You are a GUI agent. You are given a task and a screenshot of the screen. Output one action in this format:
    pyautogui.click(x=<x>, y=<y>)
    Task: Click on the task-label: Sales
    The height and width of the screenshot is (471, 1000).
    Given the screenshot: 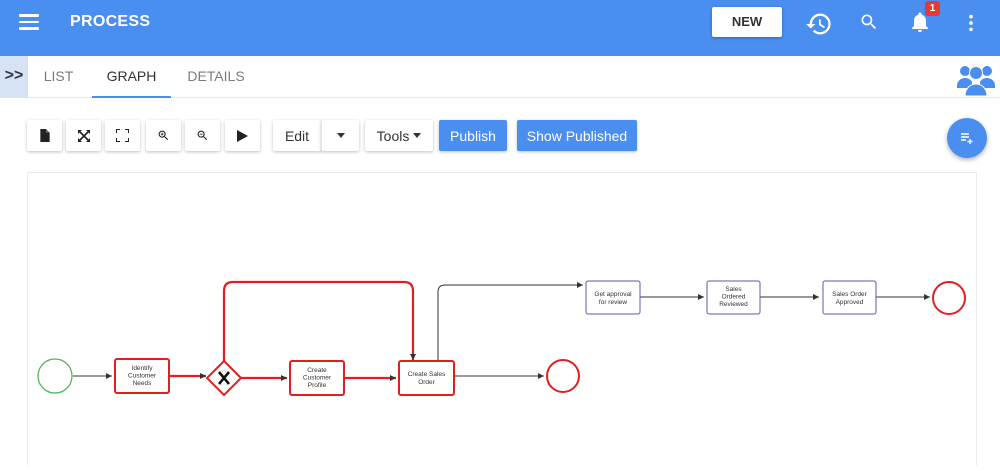 What is the action you would take?
    pyautogui.click(x=733, y=289)
    